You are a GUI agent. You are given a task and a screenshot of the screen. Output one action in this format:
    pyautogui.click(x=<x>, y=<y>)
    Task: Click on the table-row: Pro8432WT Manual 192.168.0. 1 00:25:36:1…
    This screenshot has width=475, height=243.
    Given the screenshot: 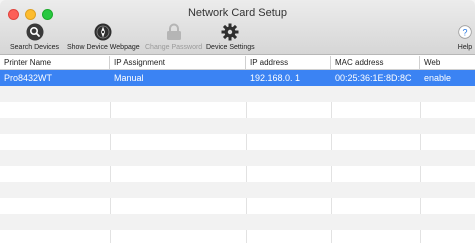 What is the action you would take?
    pyautogui.click(x=237, y=78)
    